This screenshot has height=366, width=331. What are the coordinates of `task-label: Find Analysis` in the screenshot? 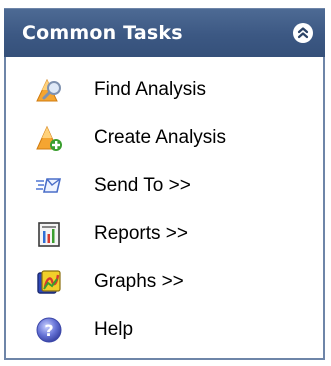 It's located at (150, 89).